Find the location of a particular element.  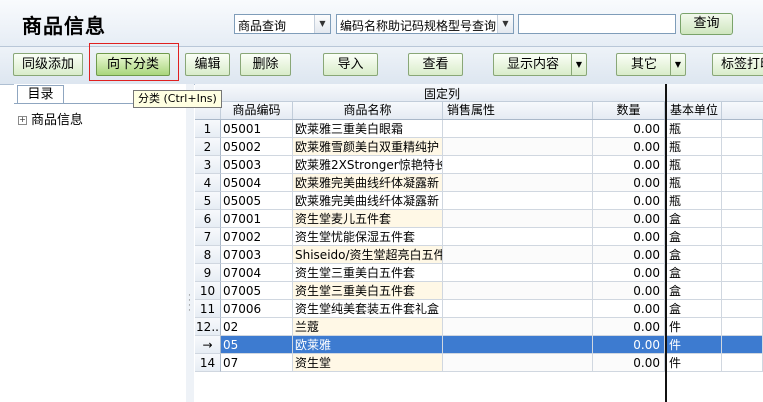

code-cell: 07001 is located at coordinates (257, 219).